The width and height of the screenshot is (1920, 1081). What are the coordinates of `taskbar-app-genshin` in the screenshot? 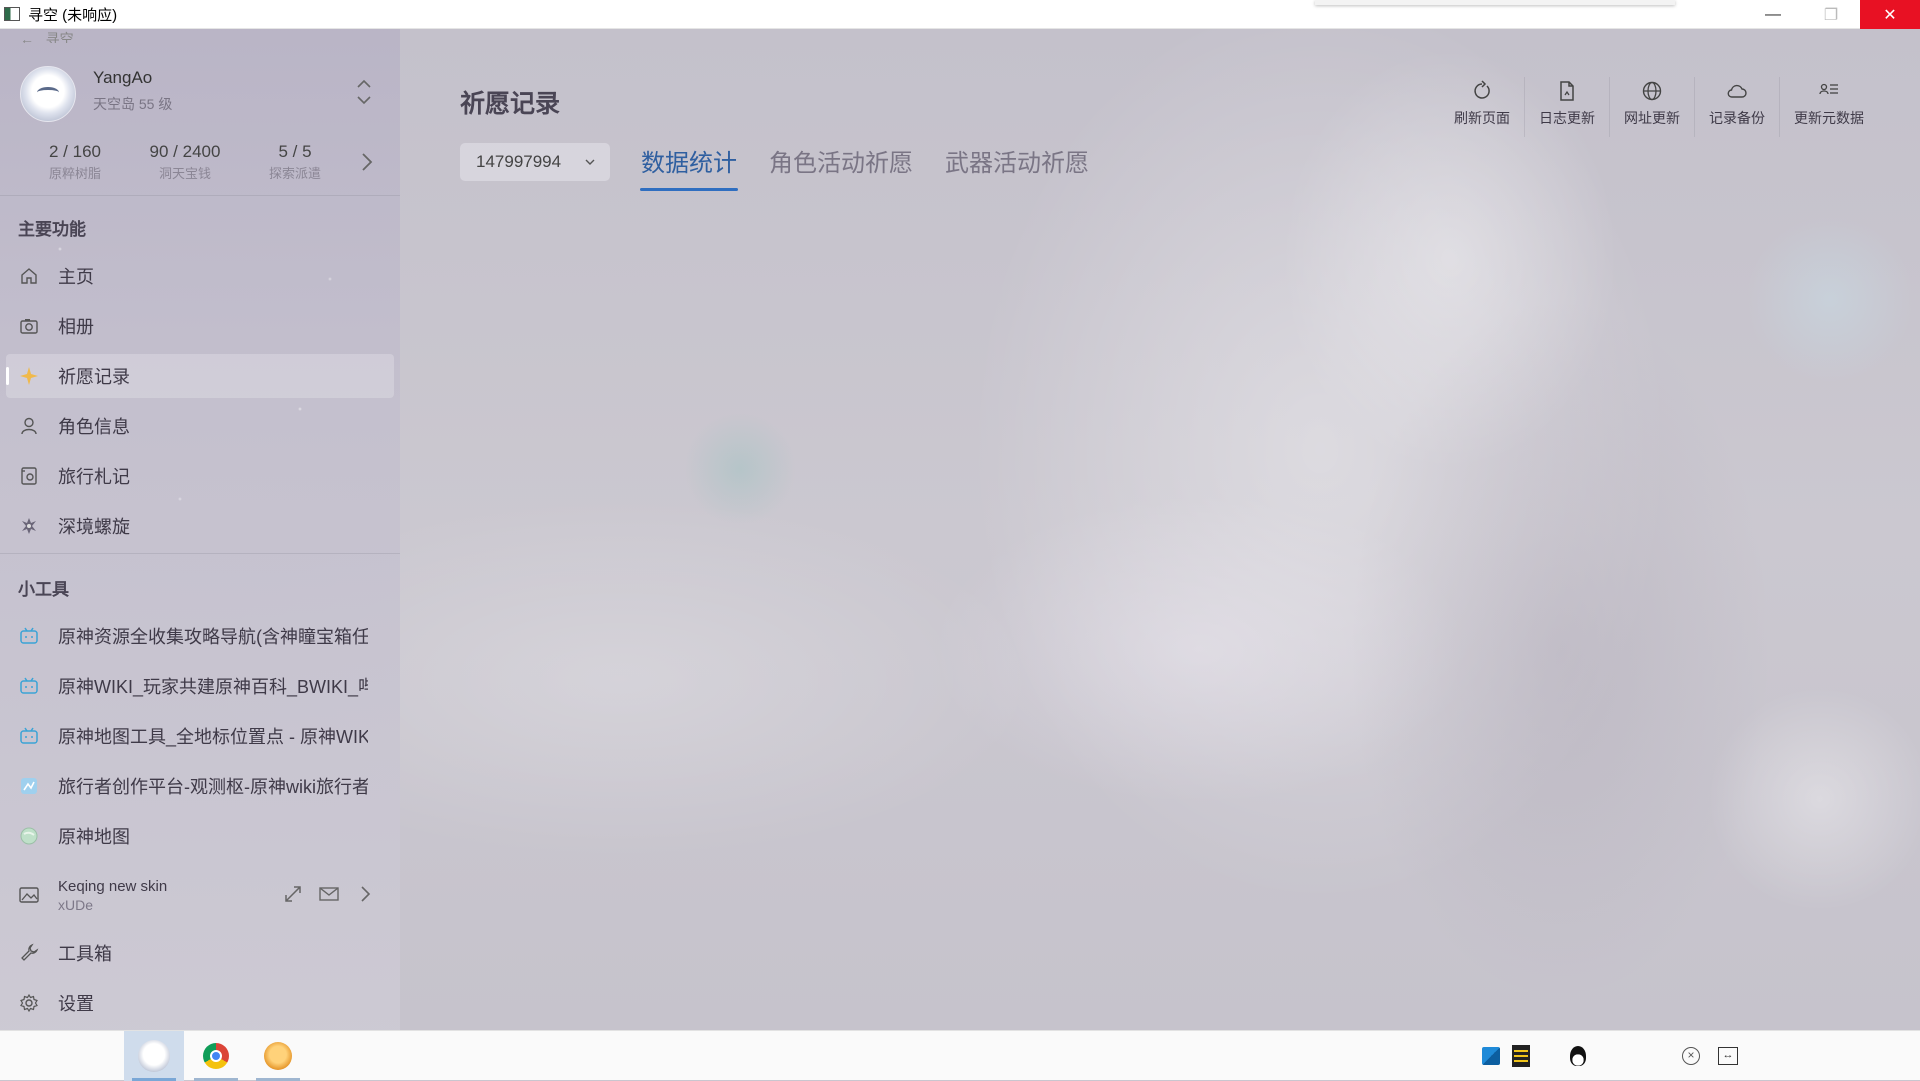 It's located at (278, 1056).